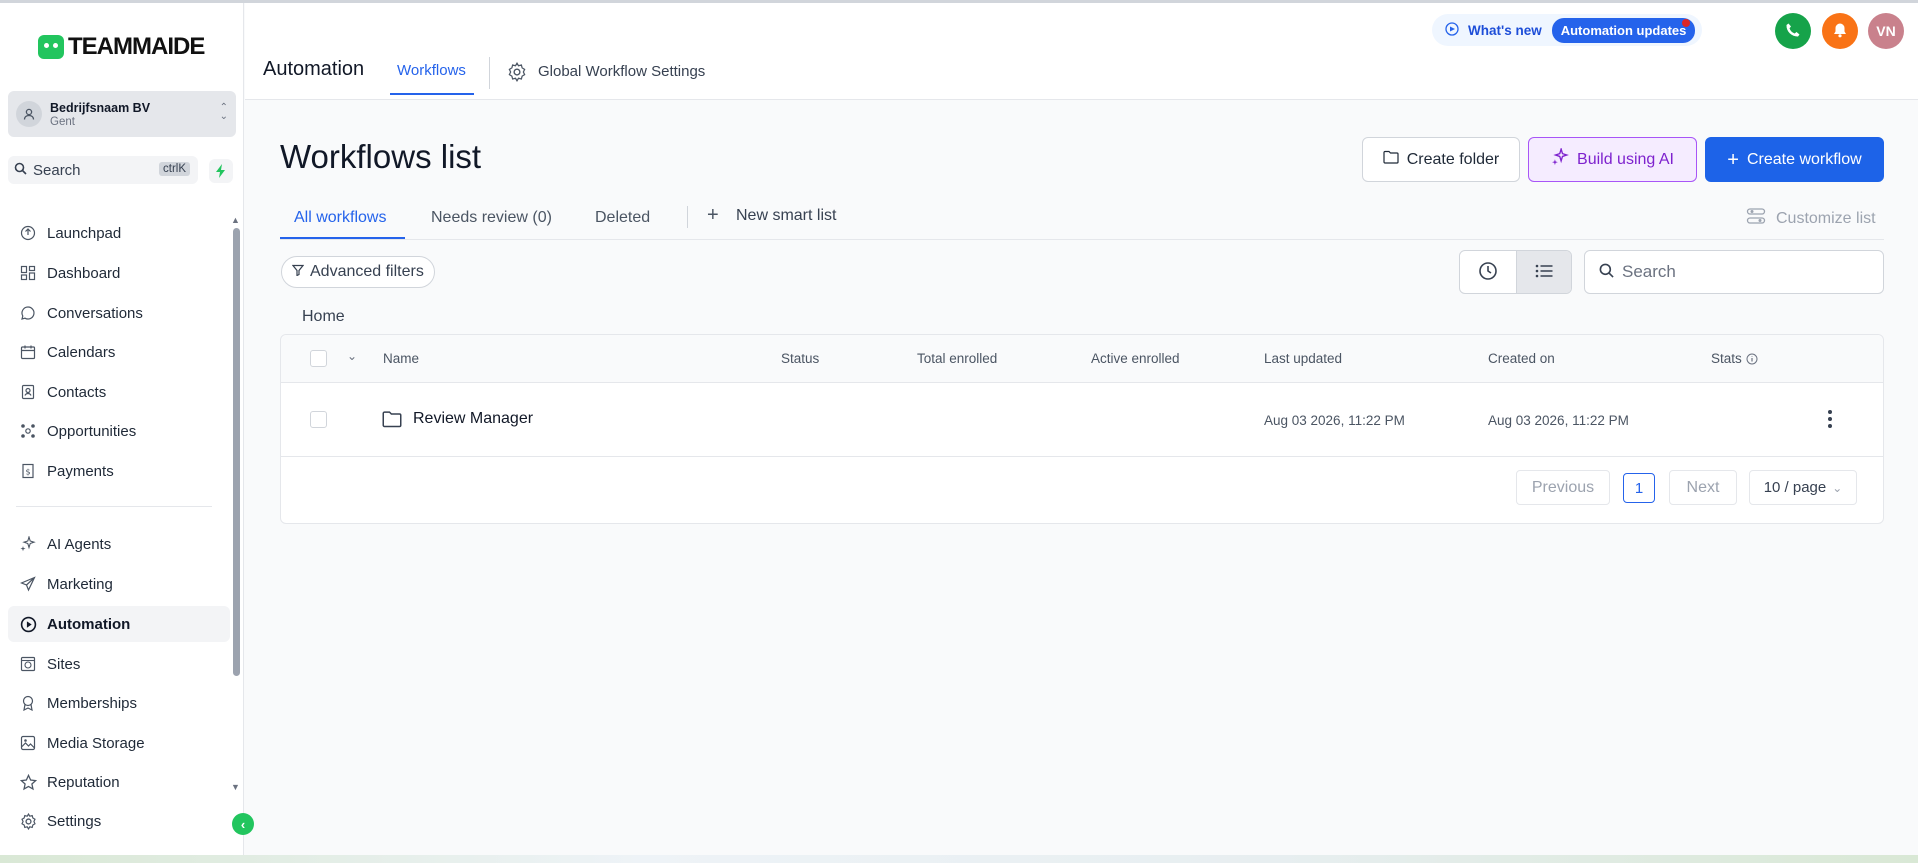 This screenshot has height=863, width=1918. I want to click on tabs-divider, so click(1082, 239).